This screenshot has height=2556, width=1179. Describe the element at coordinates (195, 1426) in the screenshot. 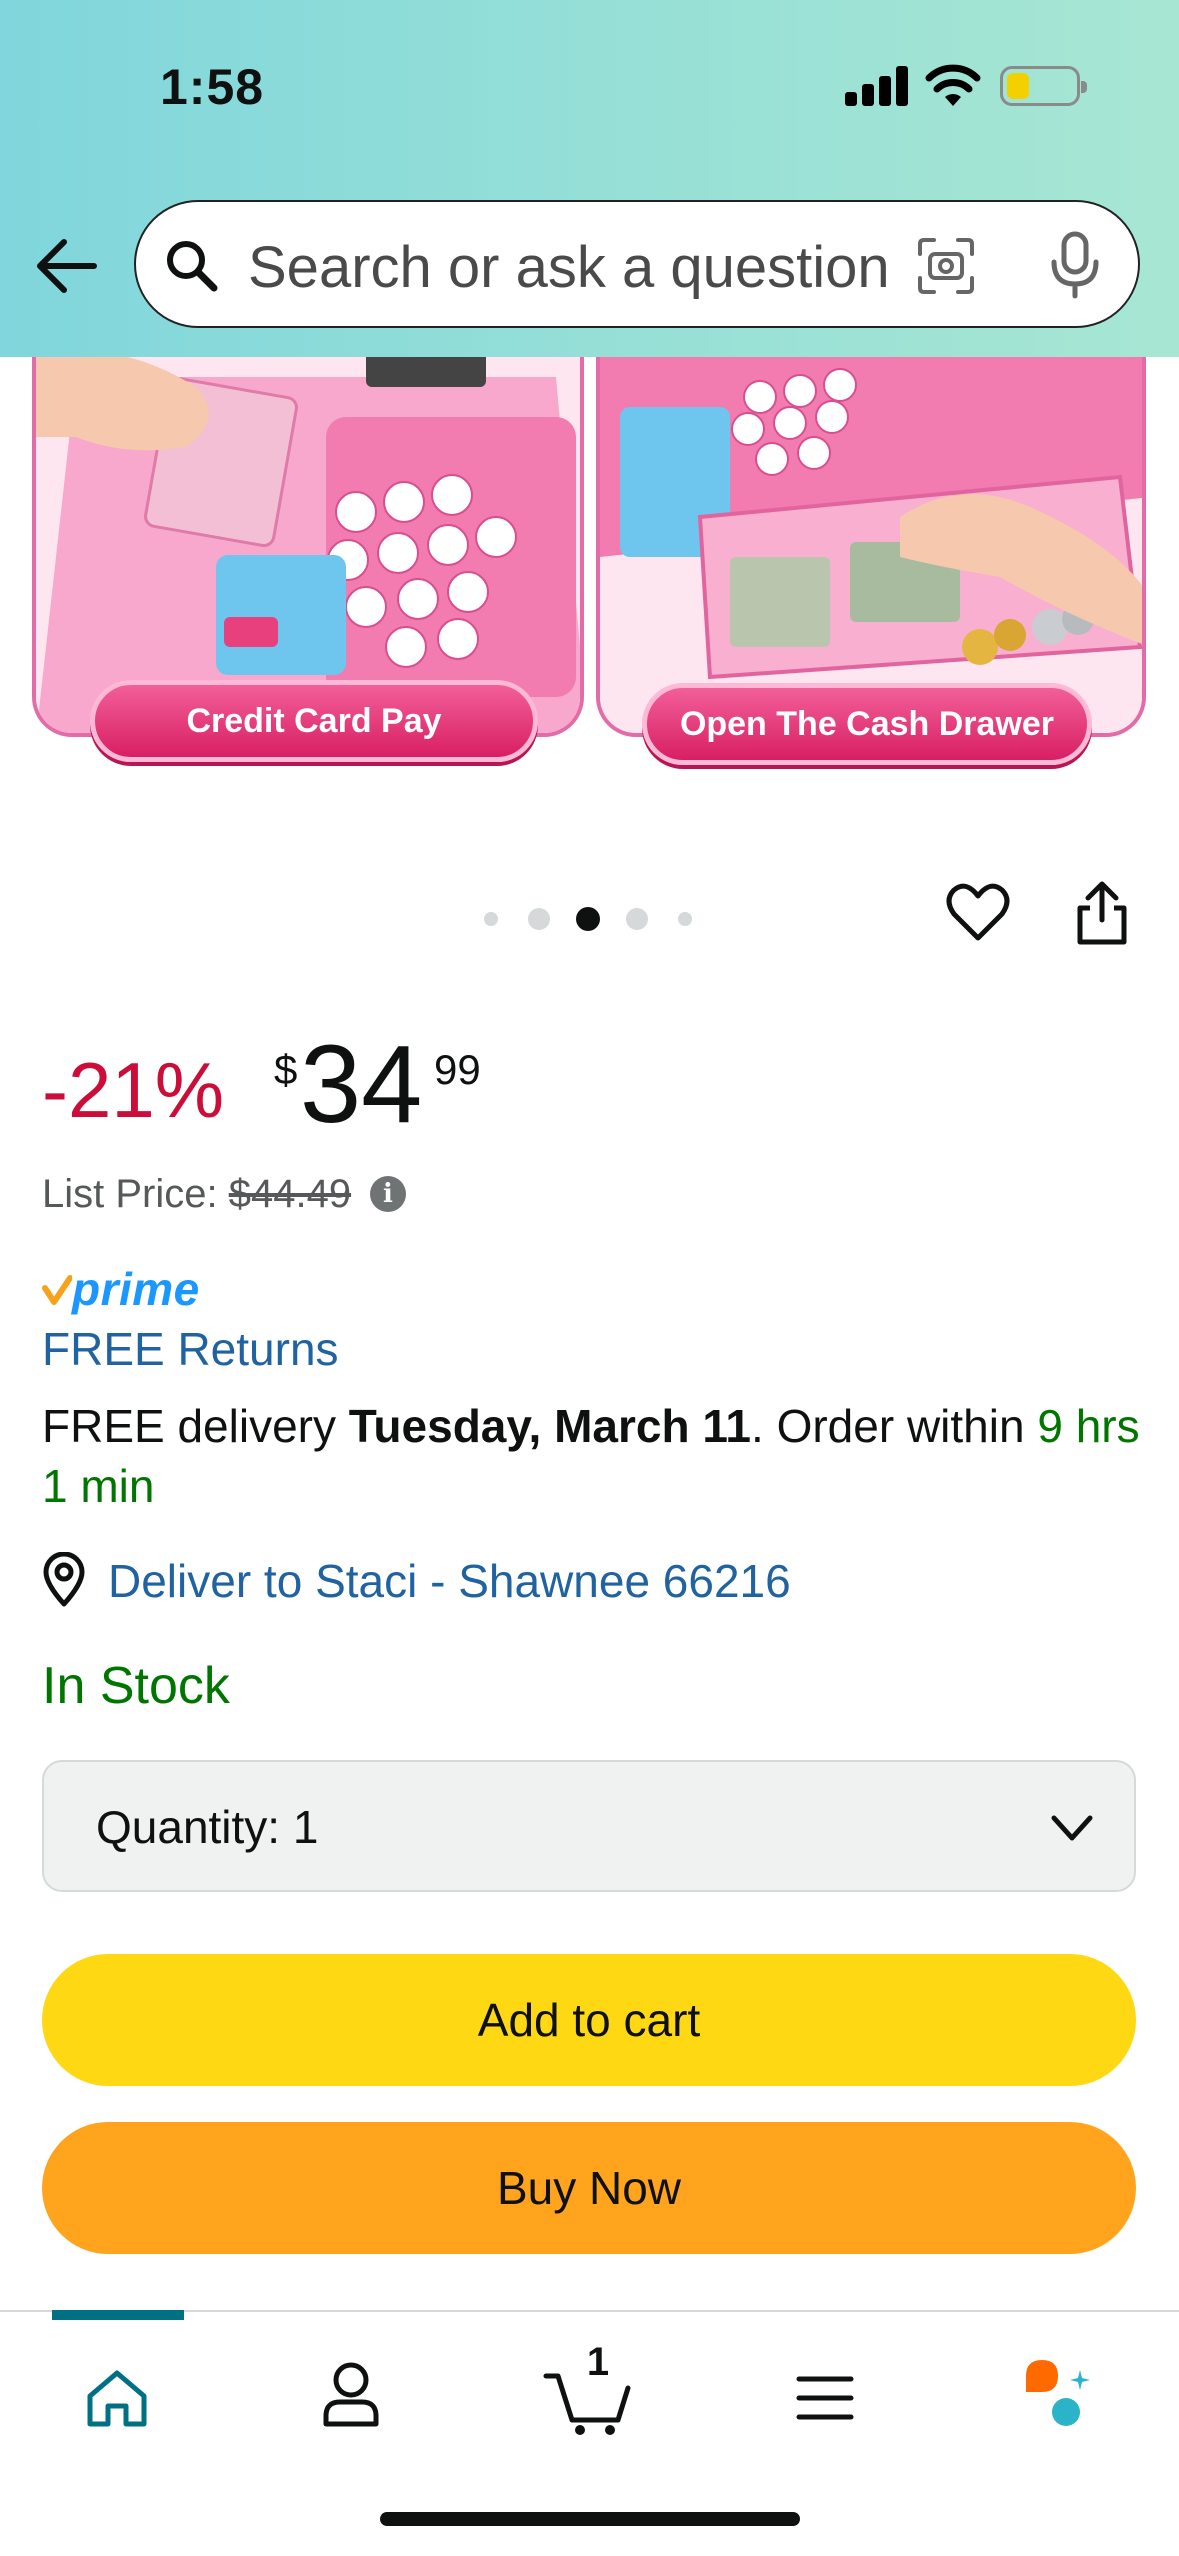

I see `delivery-prefix: FREE delivery` at that location.